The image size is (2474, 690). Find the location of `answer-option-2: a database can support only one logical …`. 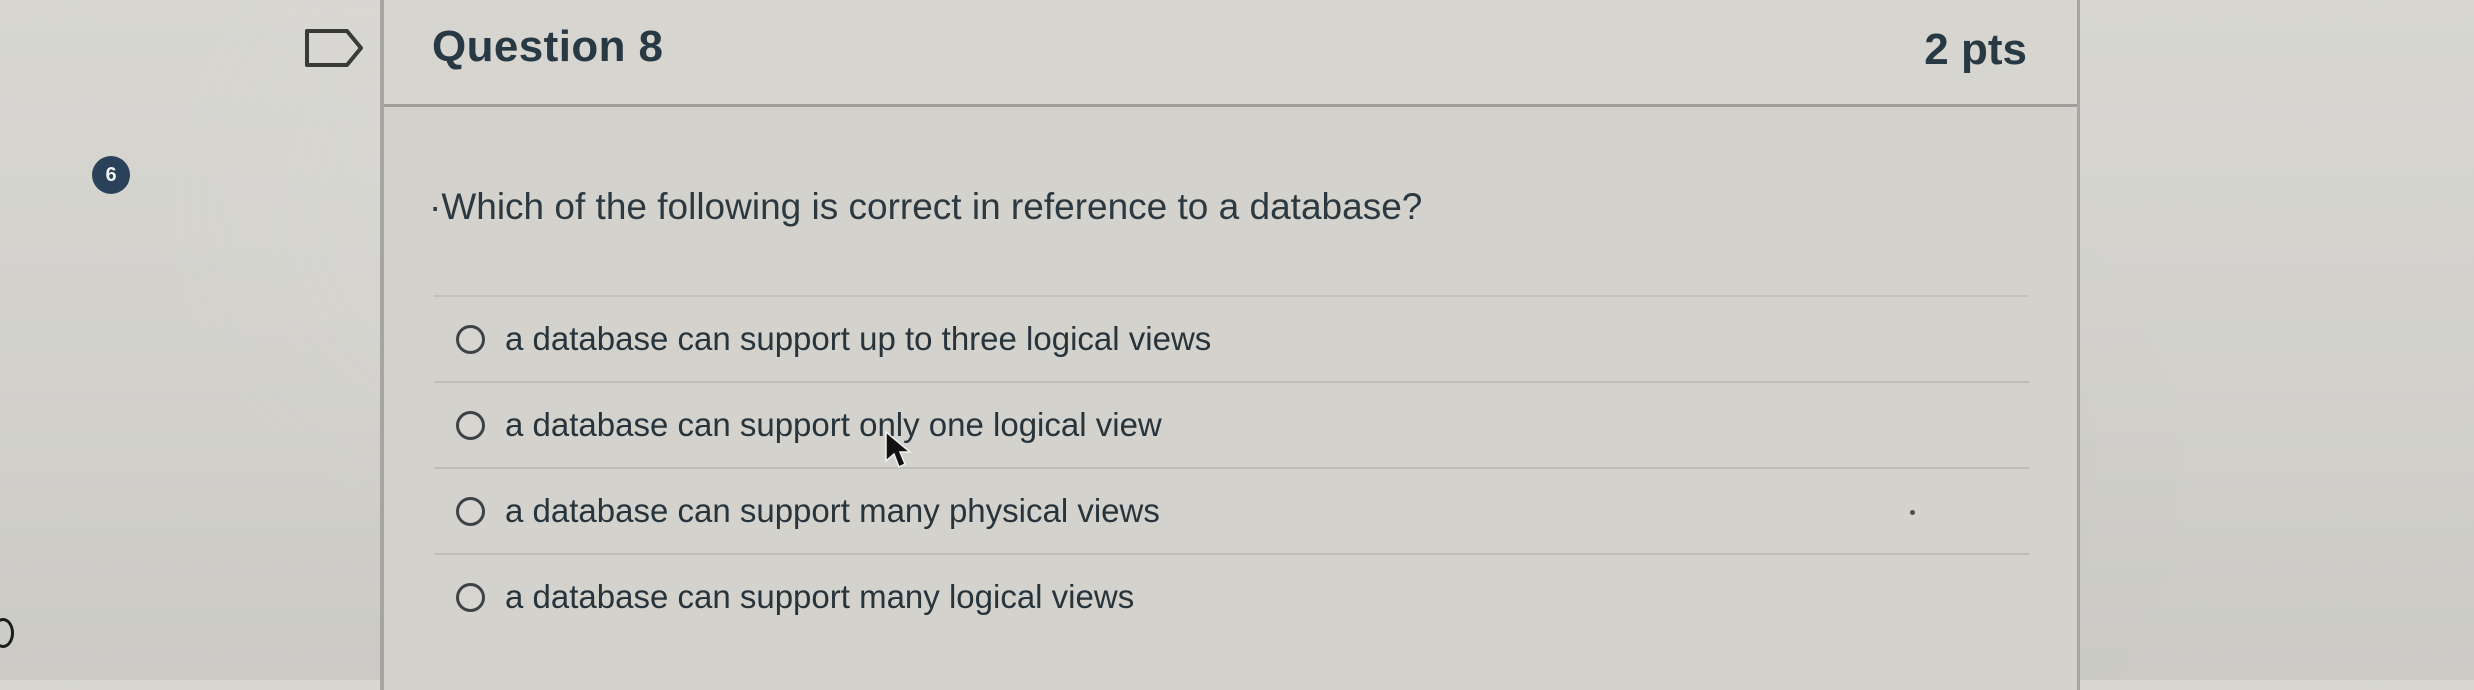

answer-option-2: a database can support only one logical … is located at coordinates (1231, 424).